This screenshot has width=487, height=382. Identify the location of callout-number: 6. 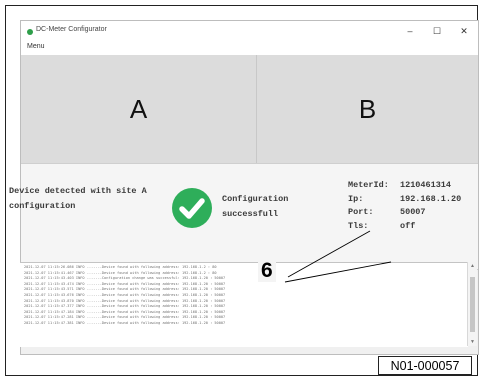
(267, 271).